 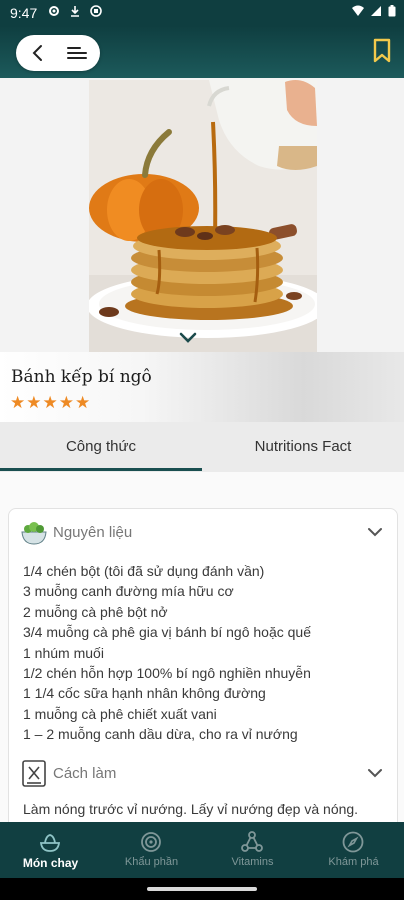 I want to click on method-header: Cách làm, so click(x=204, y=773).